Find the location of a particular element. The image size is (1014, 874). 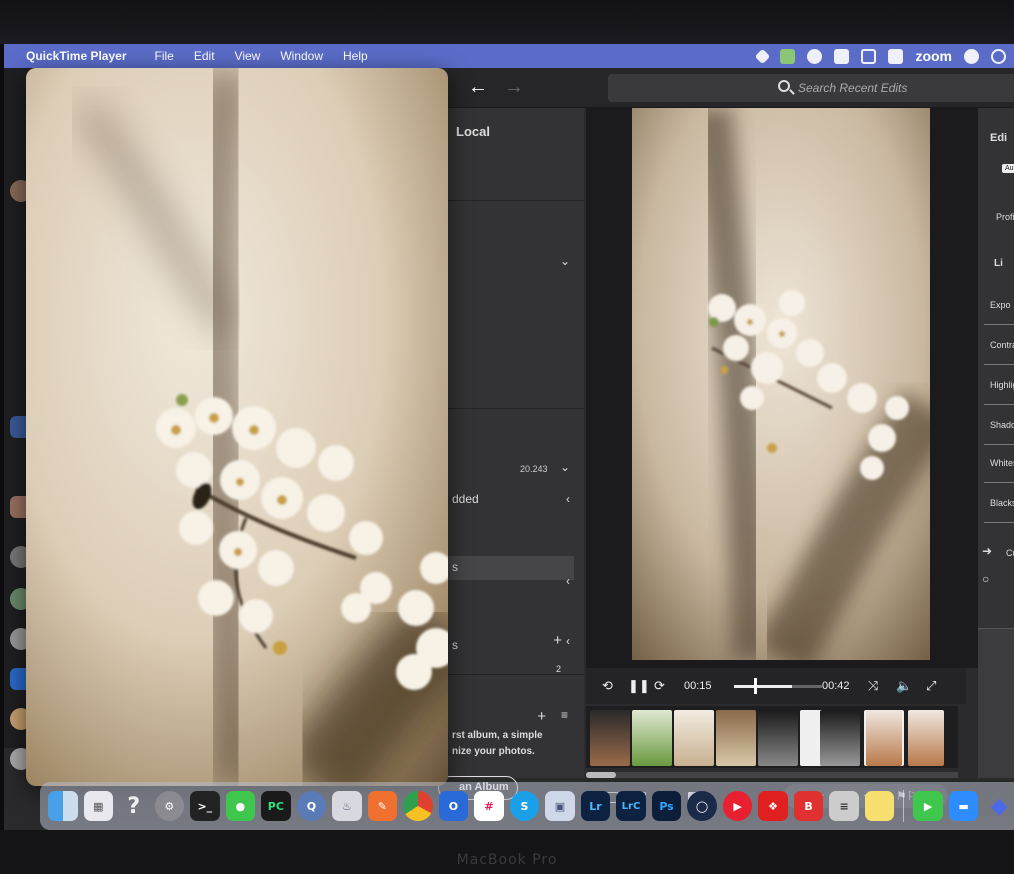

rewind-10-icon: ⟲ is located at coordinates (607, 686).